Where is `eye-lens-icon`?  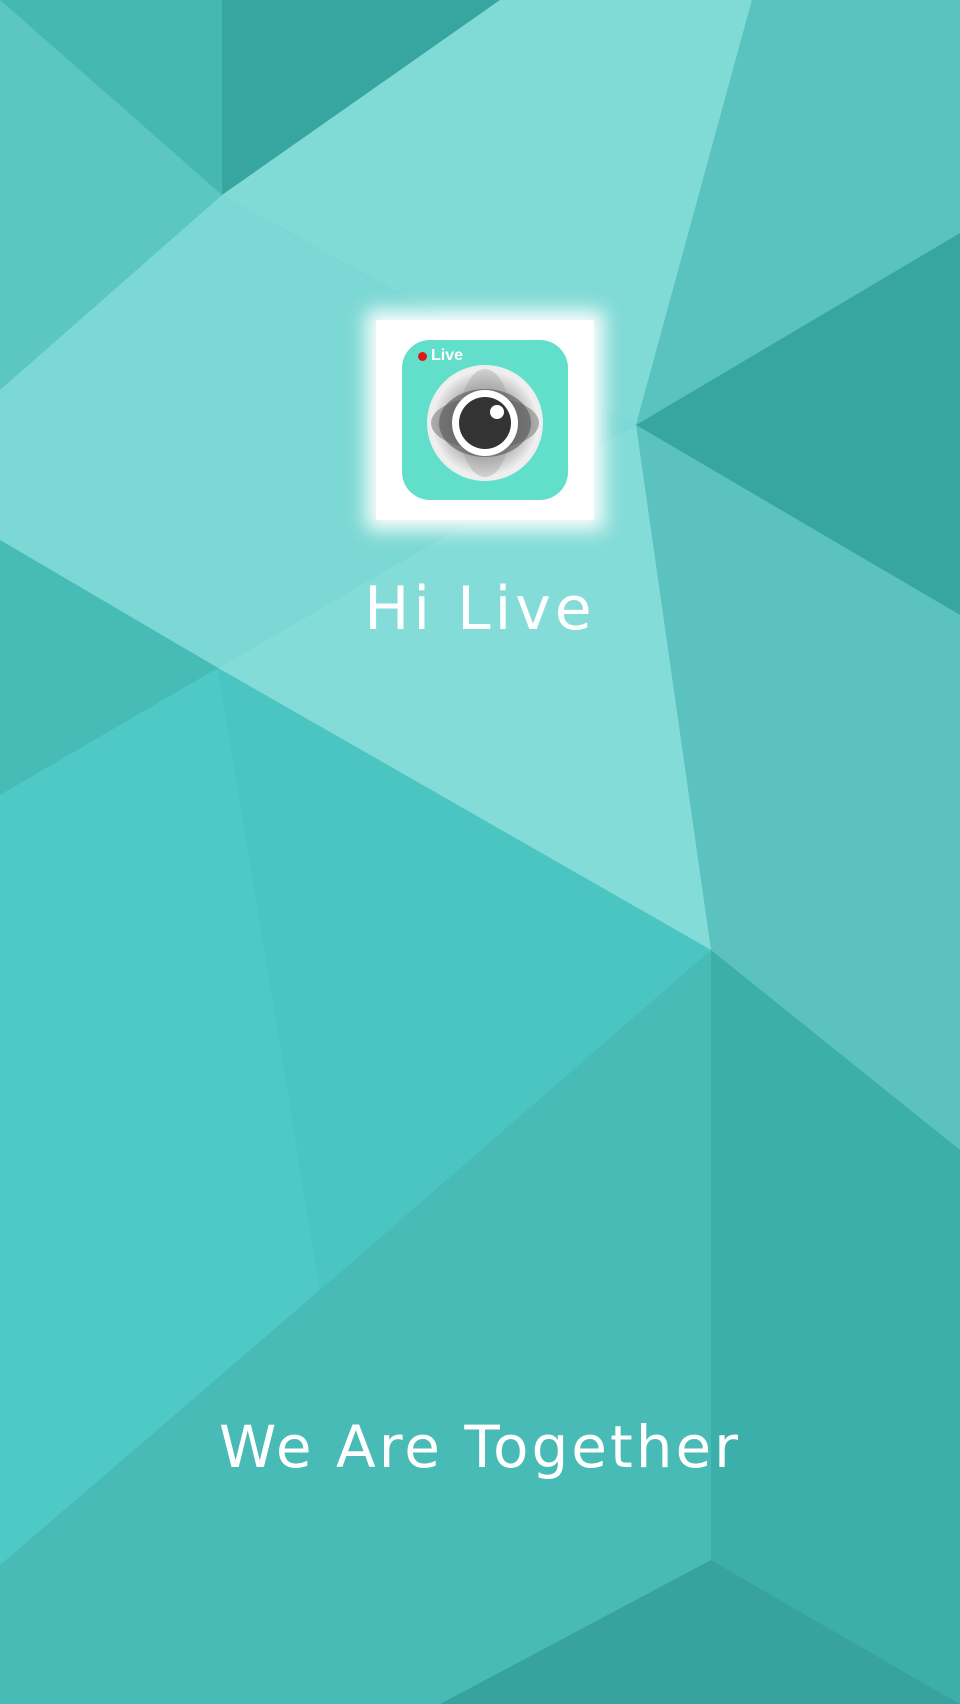 eye-lens-icon is located at coordinates (485, 423).